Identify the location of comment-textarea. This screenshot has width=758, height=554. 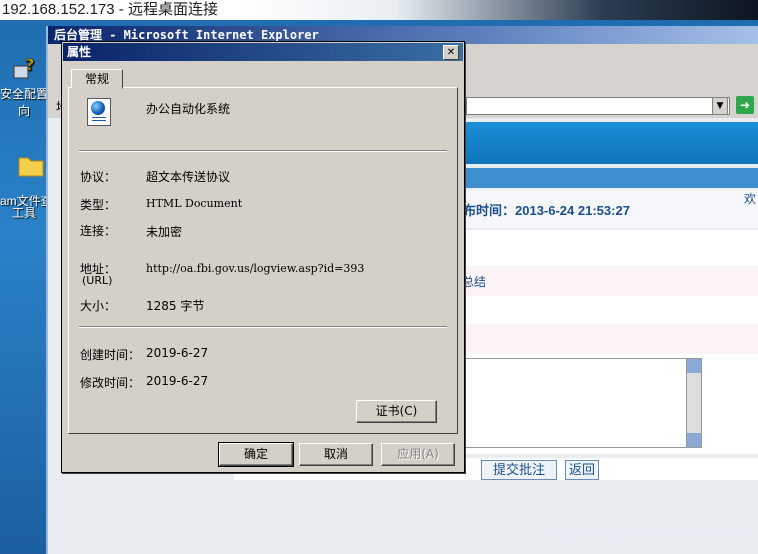
(563, 403).